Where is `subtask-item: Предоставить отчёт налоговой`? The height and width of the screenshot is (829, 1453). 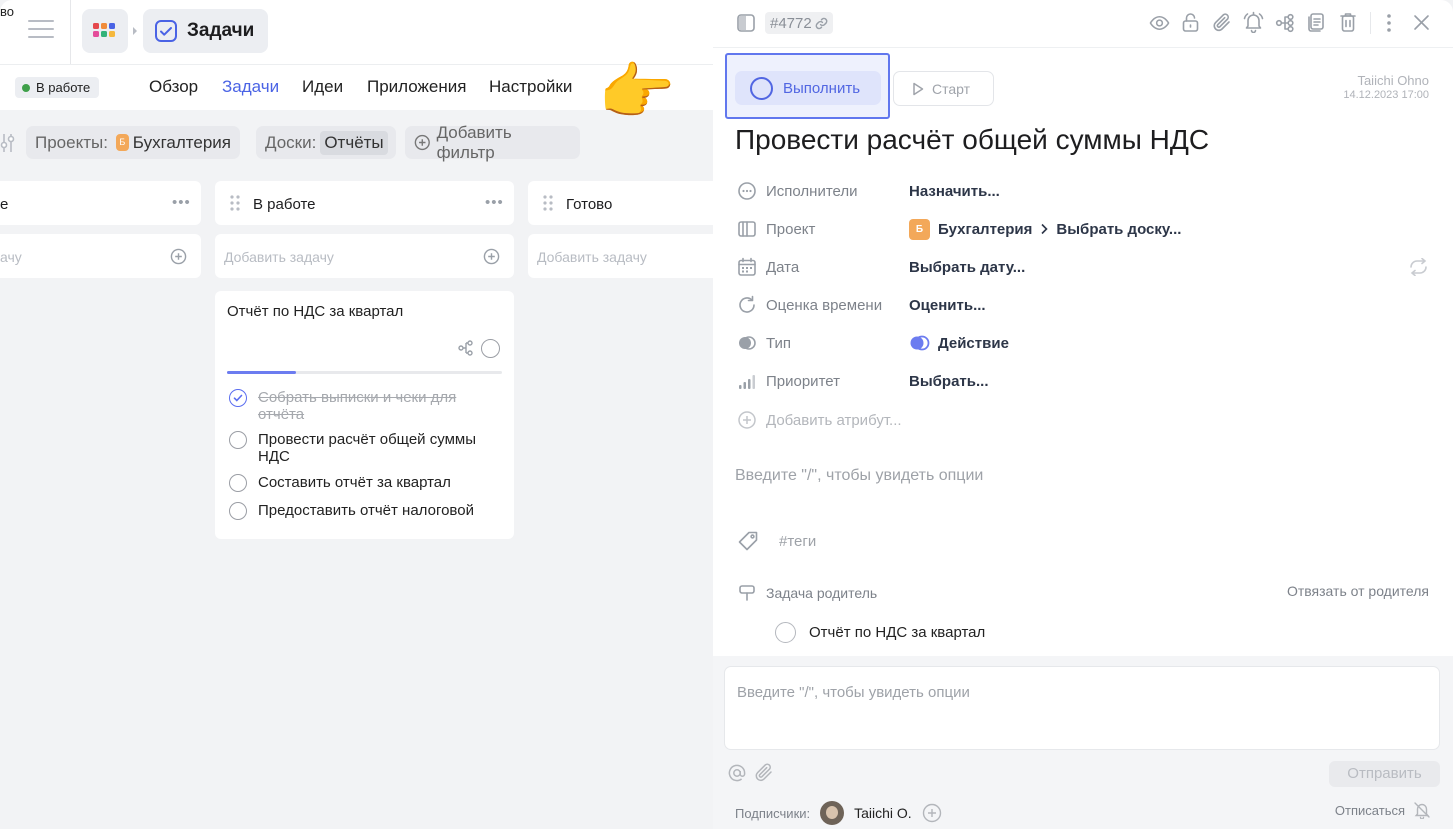
subtask-item: Предоставить отчёт налоговой is located at coordinates (351, 511).